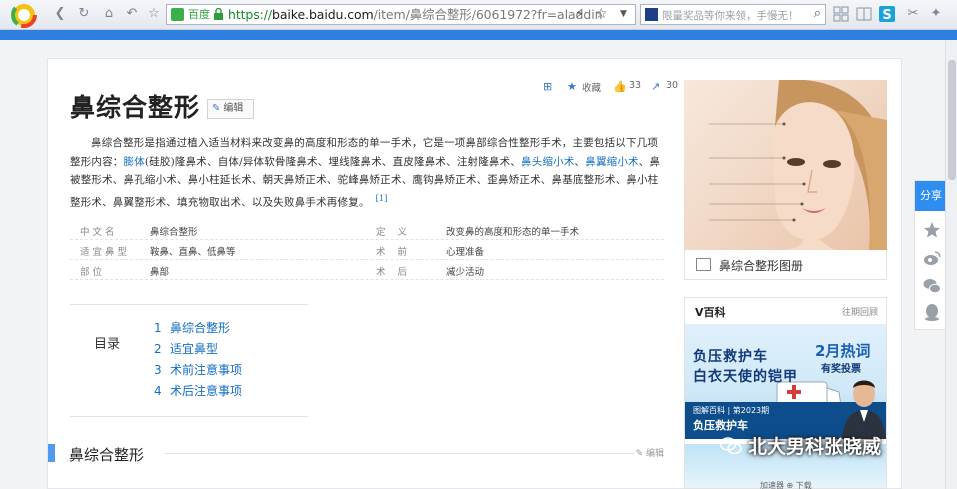  I want to click on browser-logo-icon, so click(26, 15).